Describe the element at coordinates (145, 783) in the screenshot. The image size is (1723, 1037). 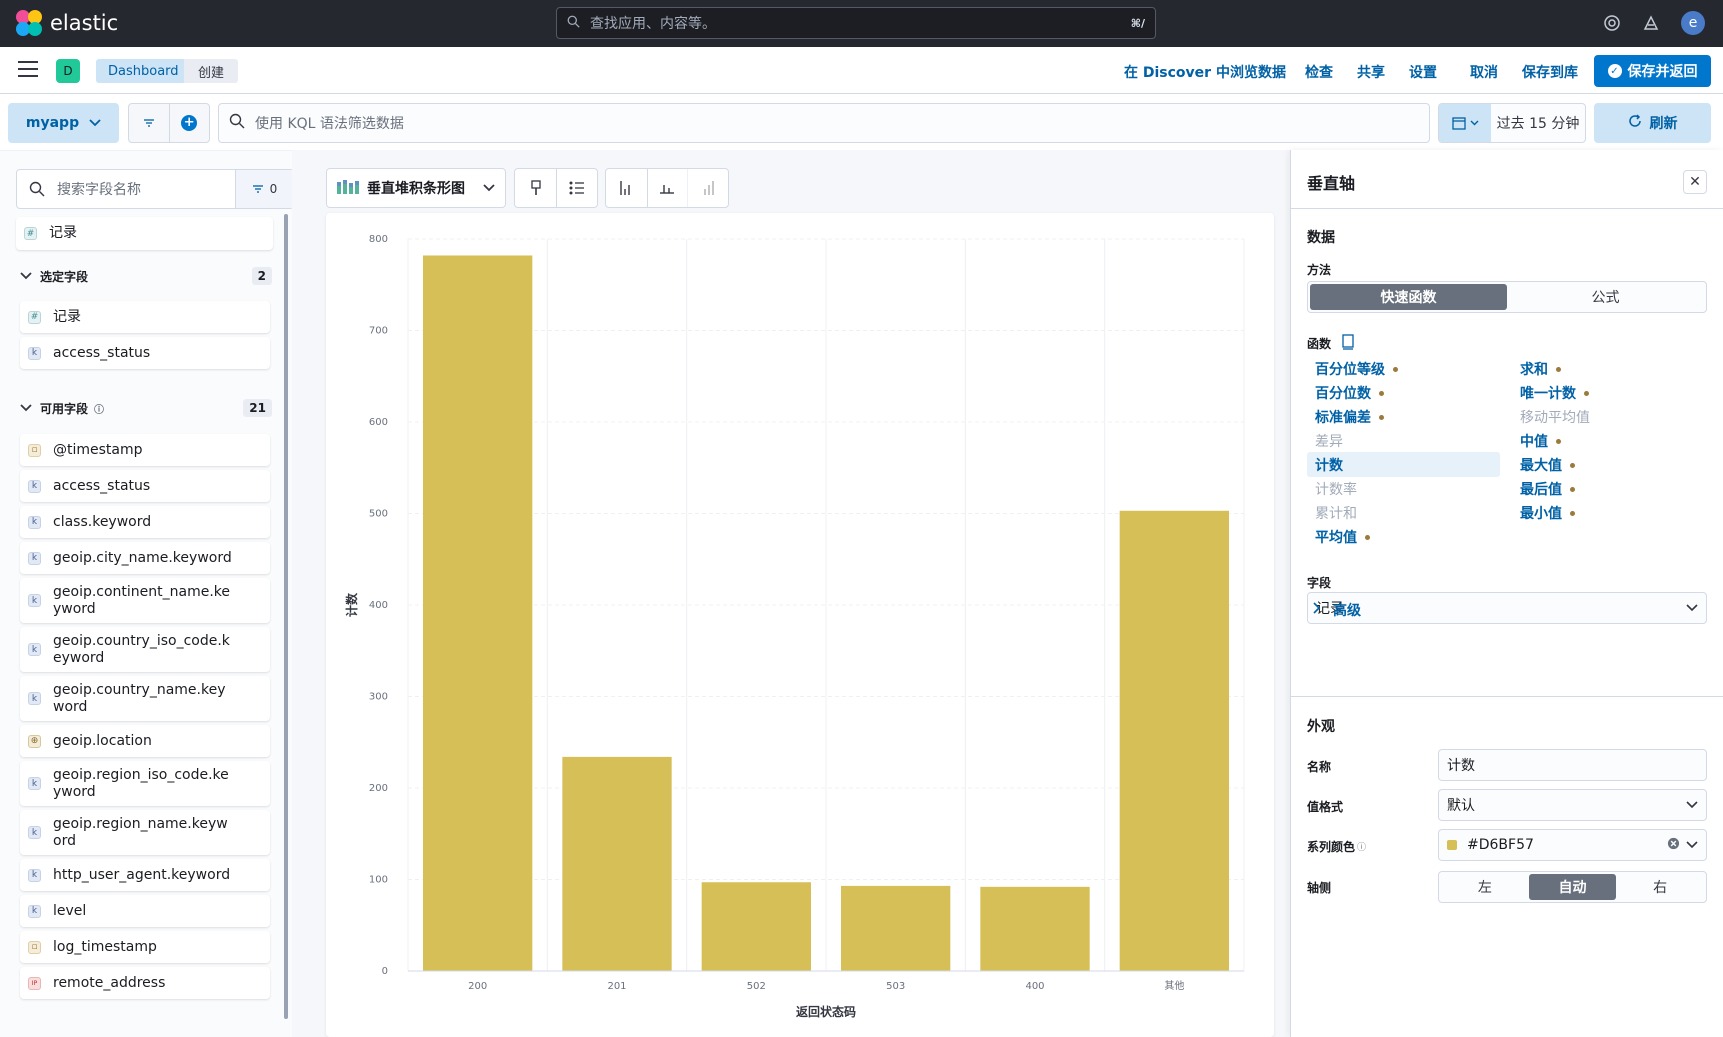
I see `field-item: k geoip.region_iso_code.ke yword` at that location.